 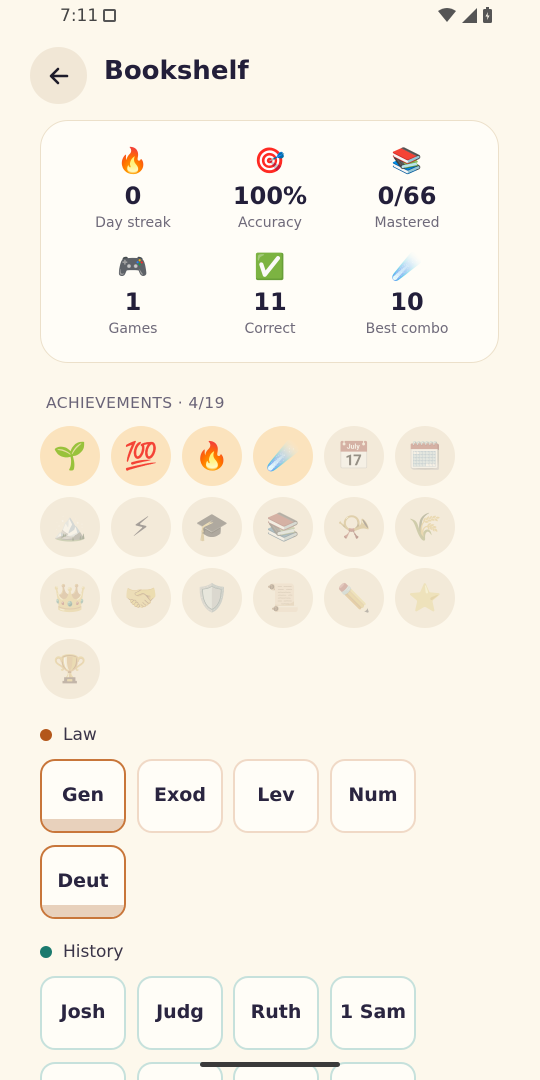 What do you see at coordinates (276, 1013) in the screenshot?
I see `book-ruth: Ruth` at bounding box center [276, 1013].